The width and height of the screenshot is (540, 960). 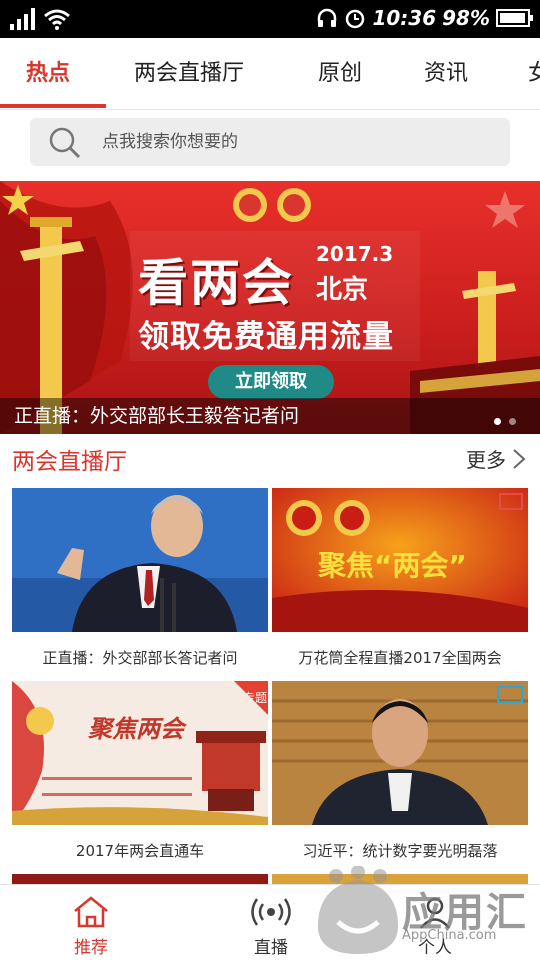 I want to click on clock-time: 10:36, so click(x=404, y=18).